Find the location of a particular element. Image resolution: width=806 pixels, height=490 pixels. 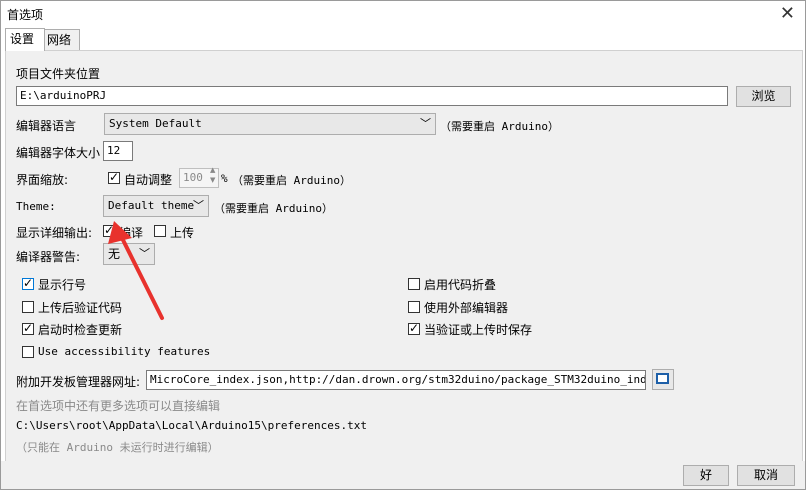

sketchbook-label: 项目文件夹位置 is located at coordinates (58, 74).